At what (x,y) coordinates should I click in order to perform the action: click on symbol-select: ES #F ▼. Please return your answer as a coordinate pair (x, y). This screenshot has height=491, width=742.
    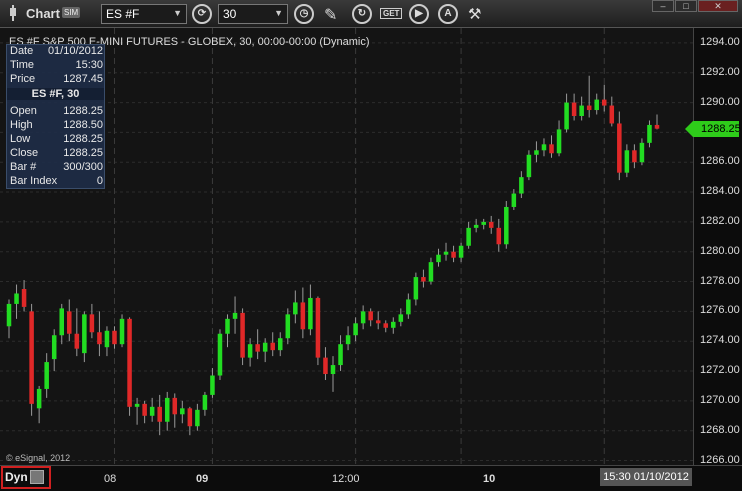
    Looking at the image, I should click on (144, 14).